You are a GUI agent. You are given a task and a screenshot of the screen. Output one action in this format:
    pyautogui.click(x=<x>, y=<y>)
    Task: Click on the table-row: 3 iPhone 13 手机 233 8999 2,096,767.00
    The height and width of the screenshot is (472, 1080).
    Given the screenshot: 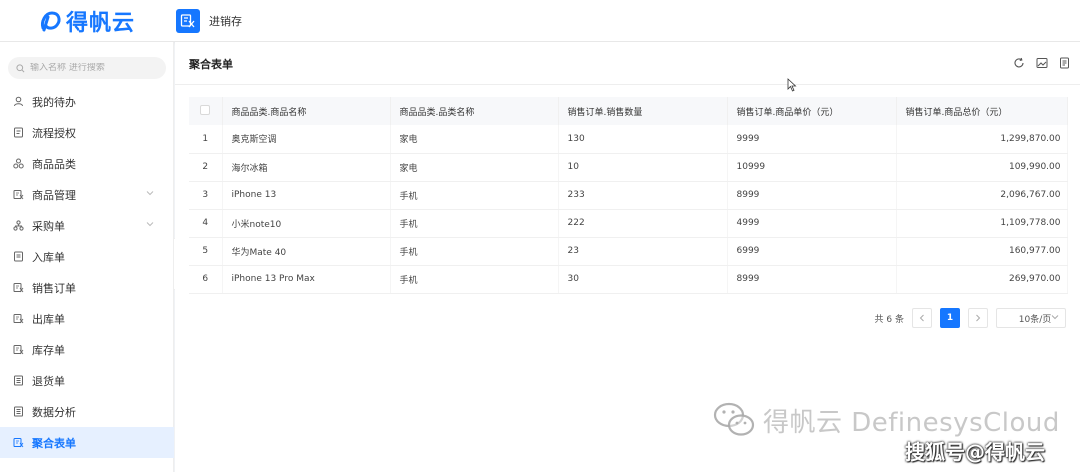 What is the action you would take?
    pyautogui.click(x=628, y=195)
    